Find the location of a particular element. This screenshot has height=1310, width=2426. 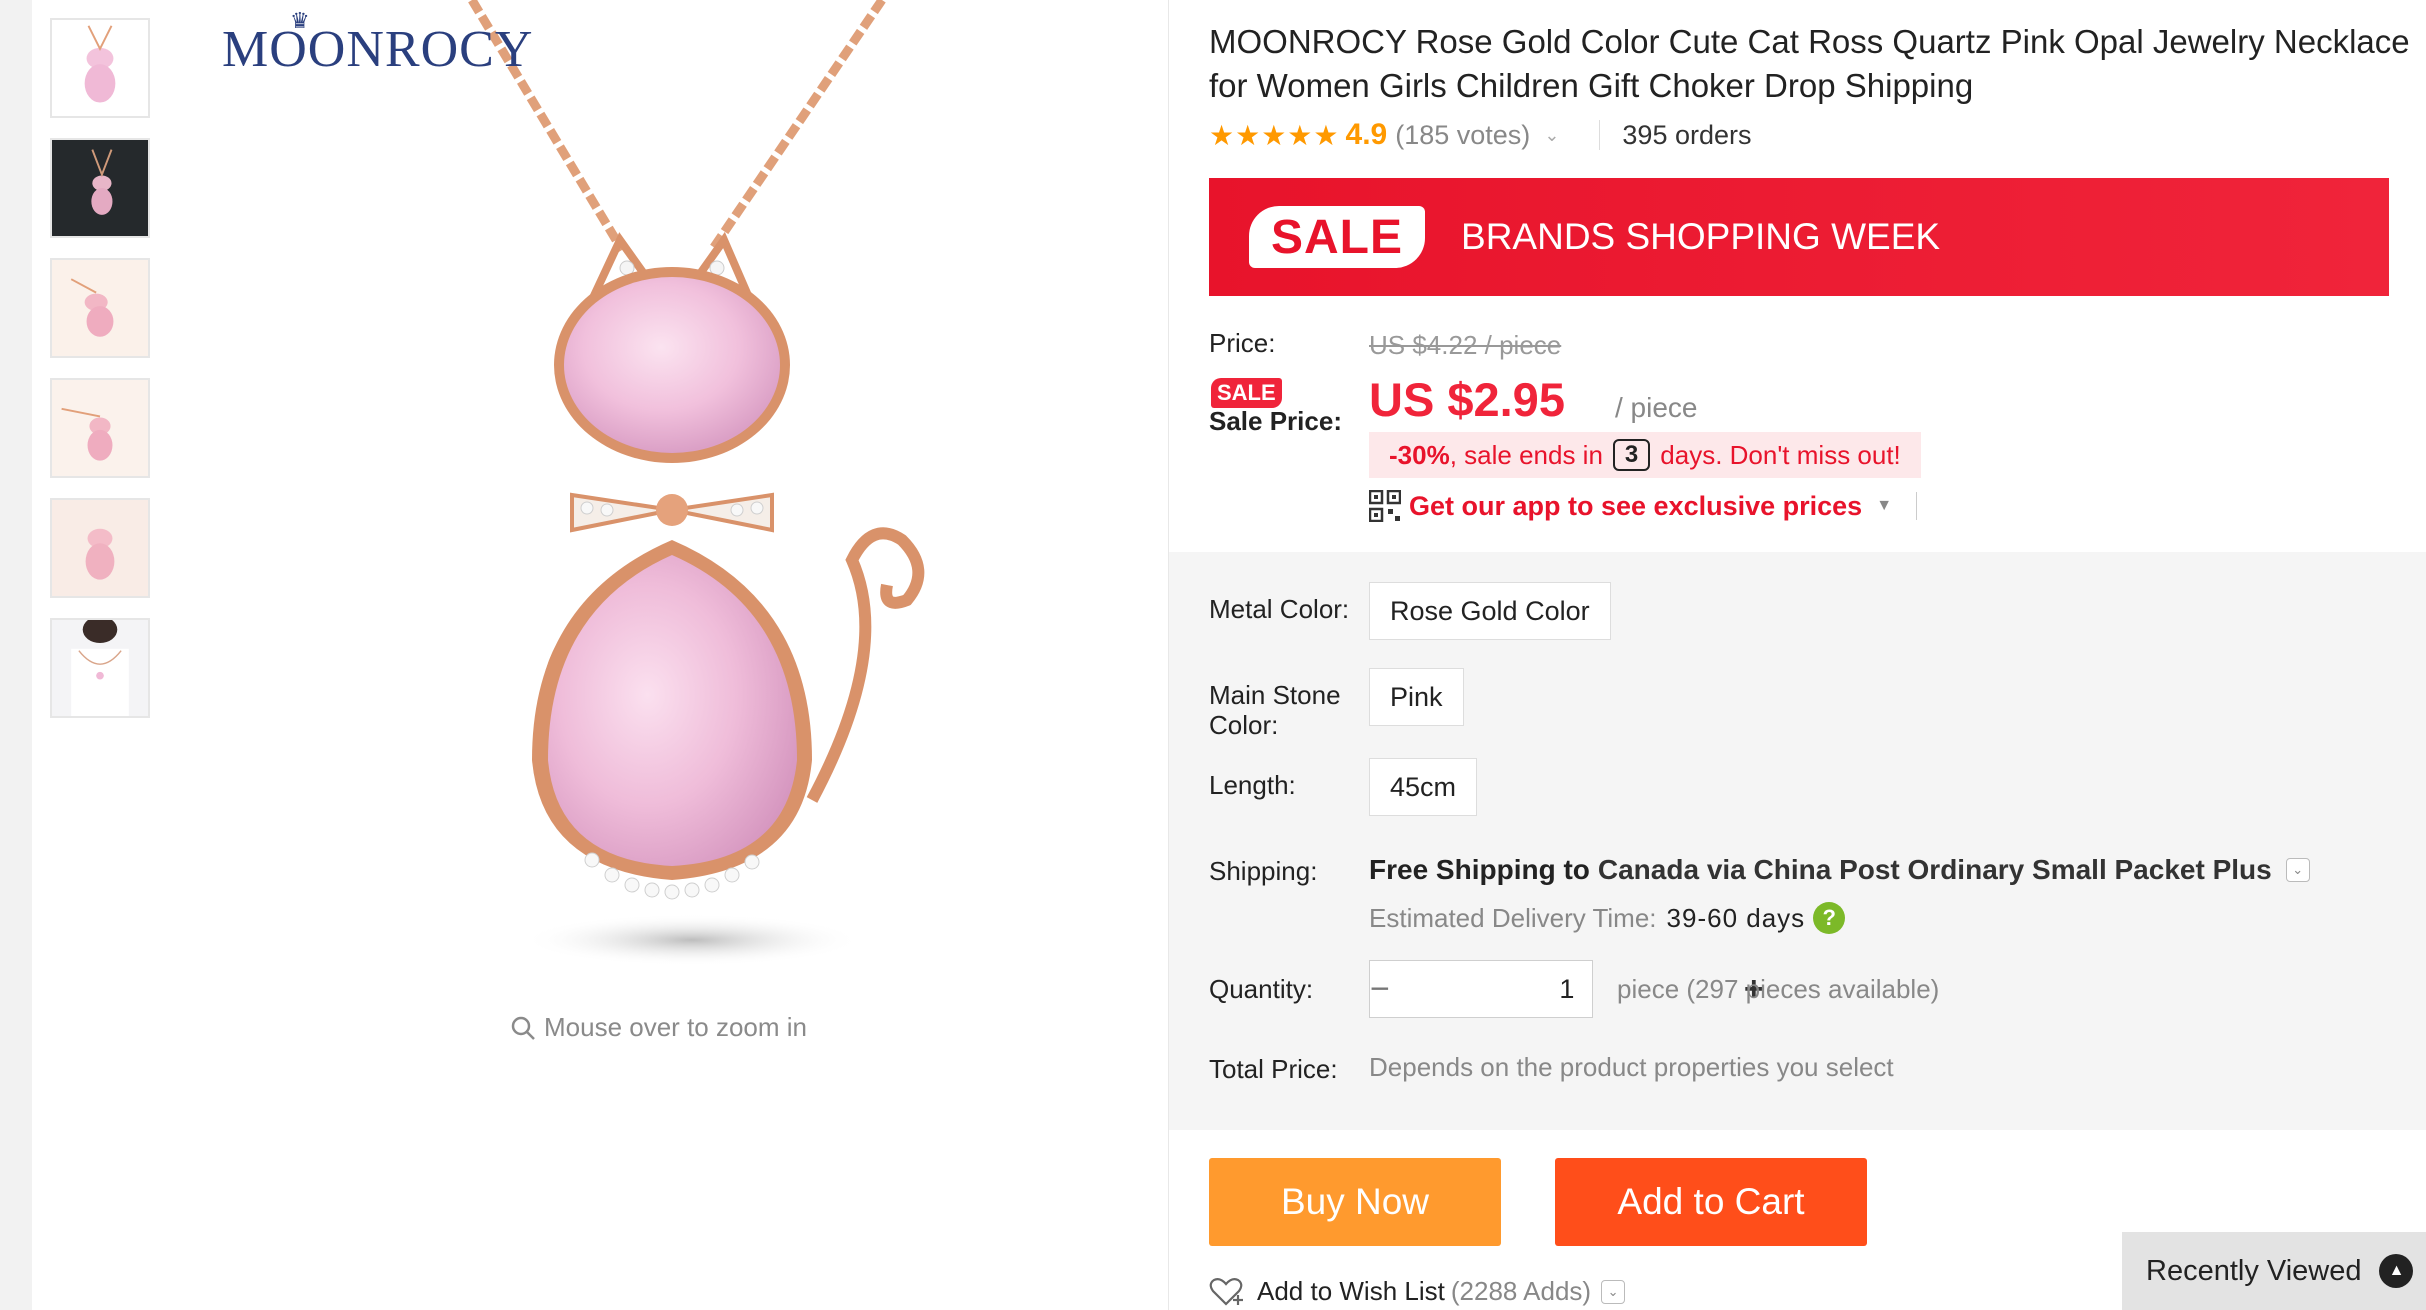

wishlist-label: Add to Wish List is located at coordinates (1351, 1291).